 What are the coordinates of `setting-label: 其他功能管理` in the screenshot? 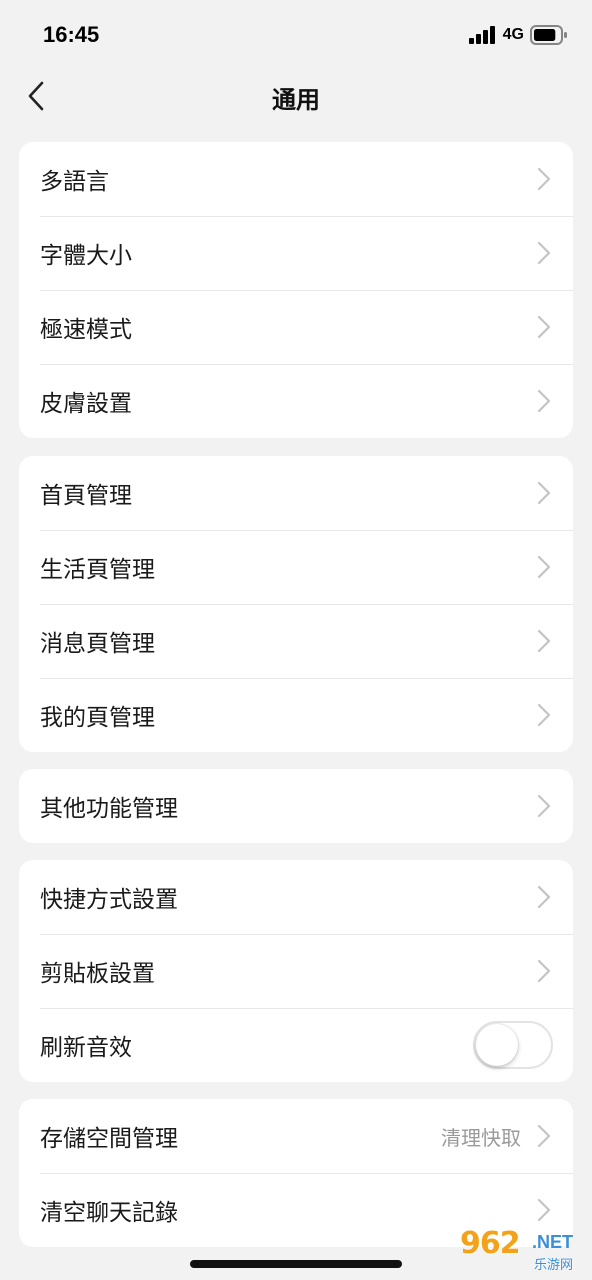 It's located at (109, 809).